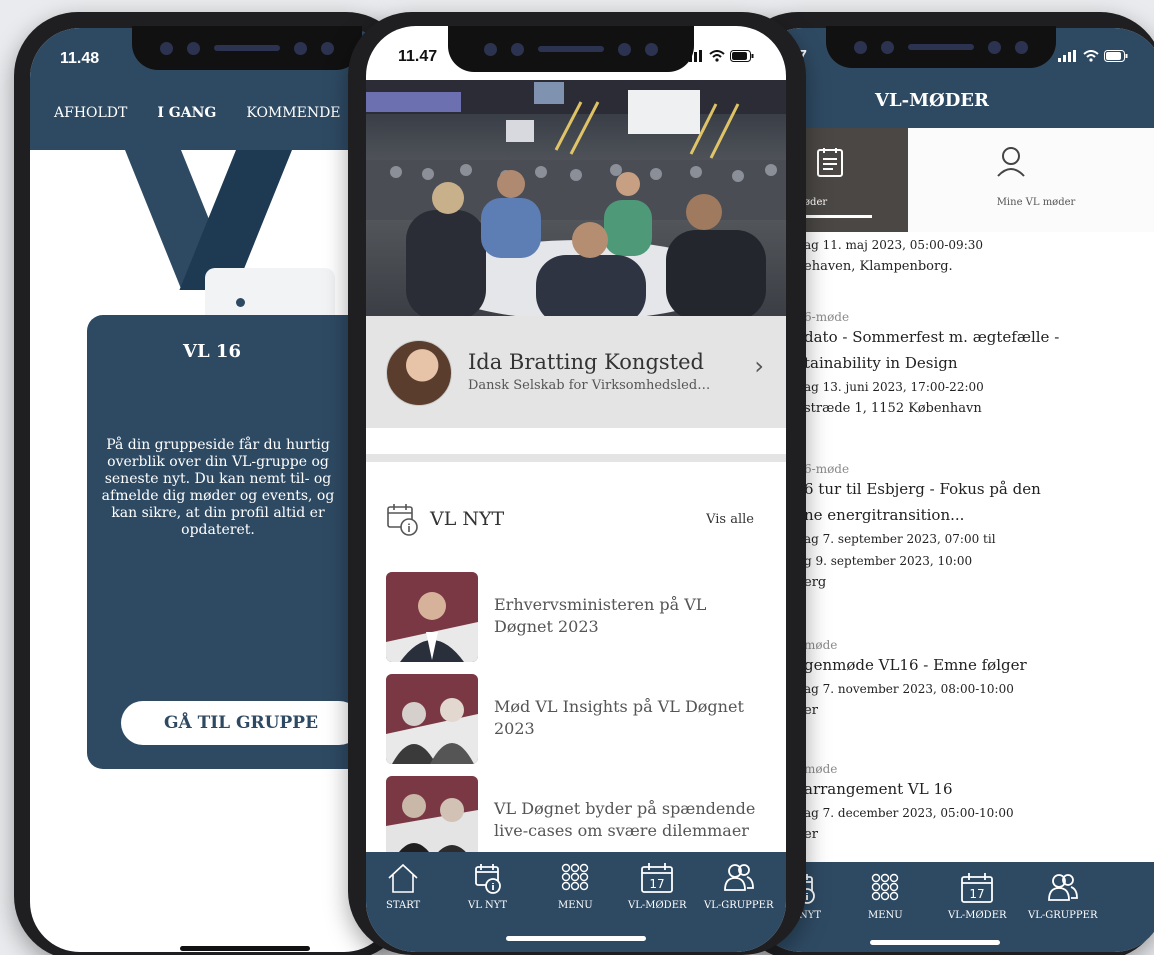 The image size is (1154, 955). I want to click on tab-i-gang: I GANG, so click(186, 113).